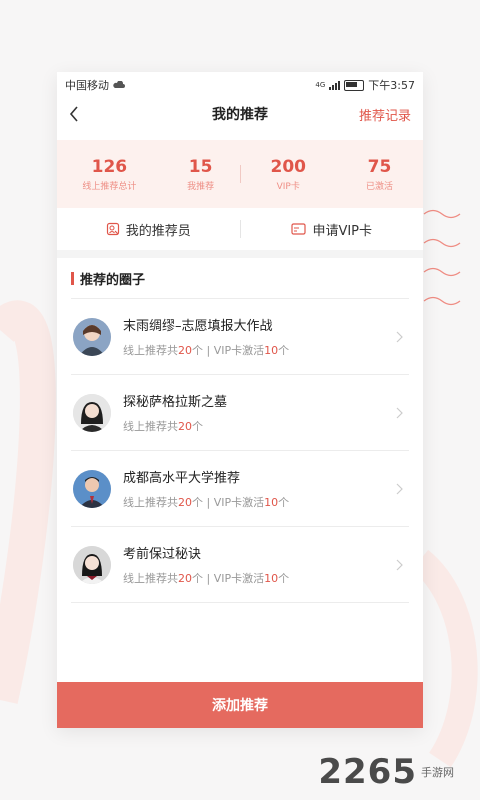 Image resolution: width=480 pixels, height=800 pixels. I want to click on stat-online-total: 126 线上推荐总计, so click(109, 174).